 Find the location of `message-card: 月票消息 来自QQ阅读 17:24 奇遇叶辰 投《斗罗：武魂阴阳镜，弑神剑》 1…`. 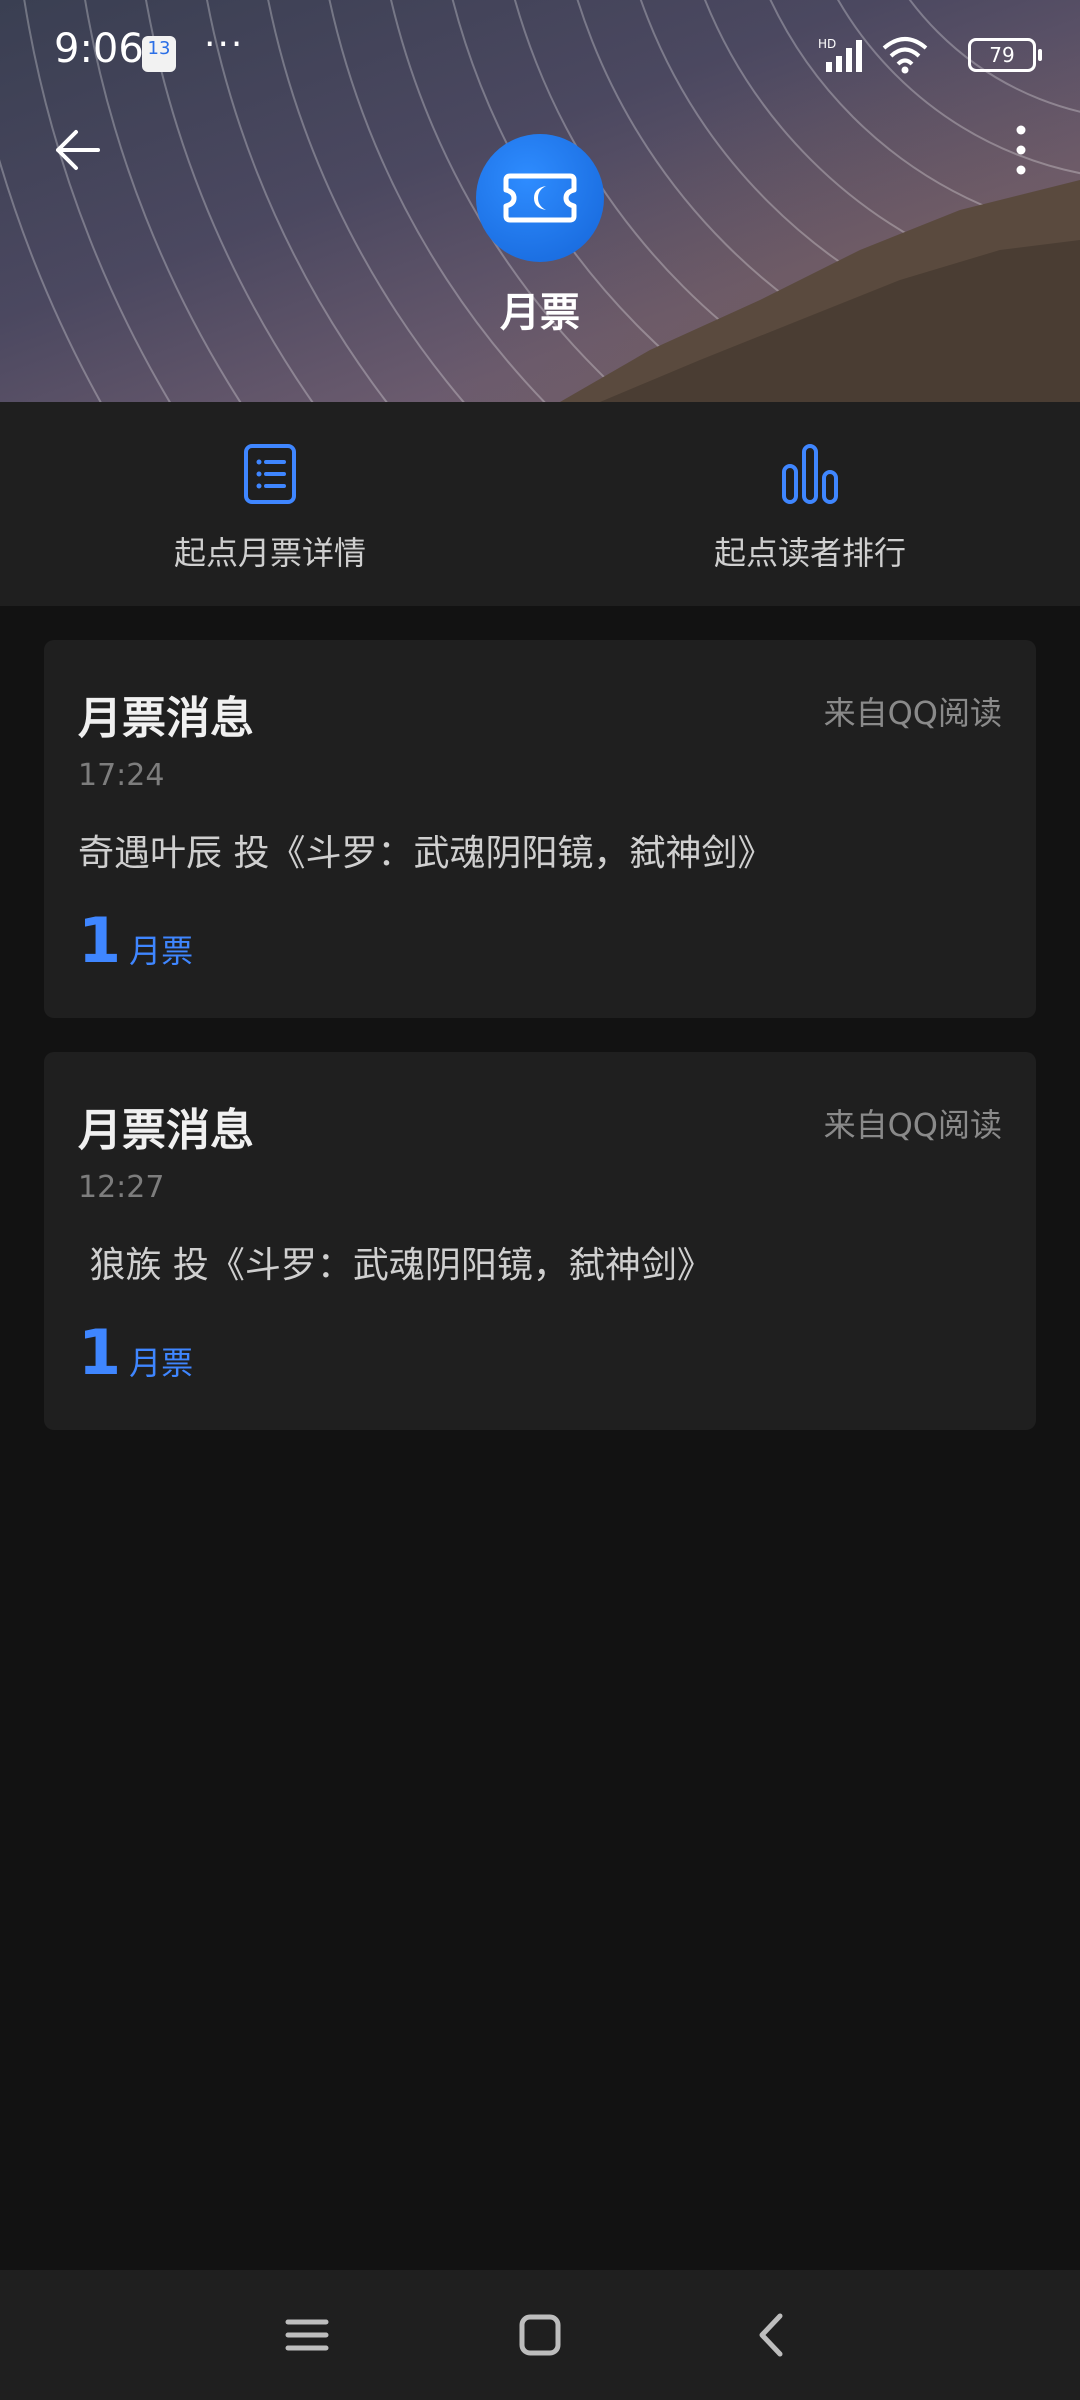

message-card: 月票消息 来自QQ阅读 17:24 奇遇叶辰 投《斗罗：武魂阴阳镜，弑神剑》 1… is located at coordinates (540, 829).